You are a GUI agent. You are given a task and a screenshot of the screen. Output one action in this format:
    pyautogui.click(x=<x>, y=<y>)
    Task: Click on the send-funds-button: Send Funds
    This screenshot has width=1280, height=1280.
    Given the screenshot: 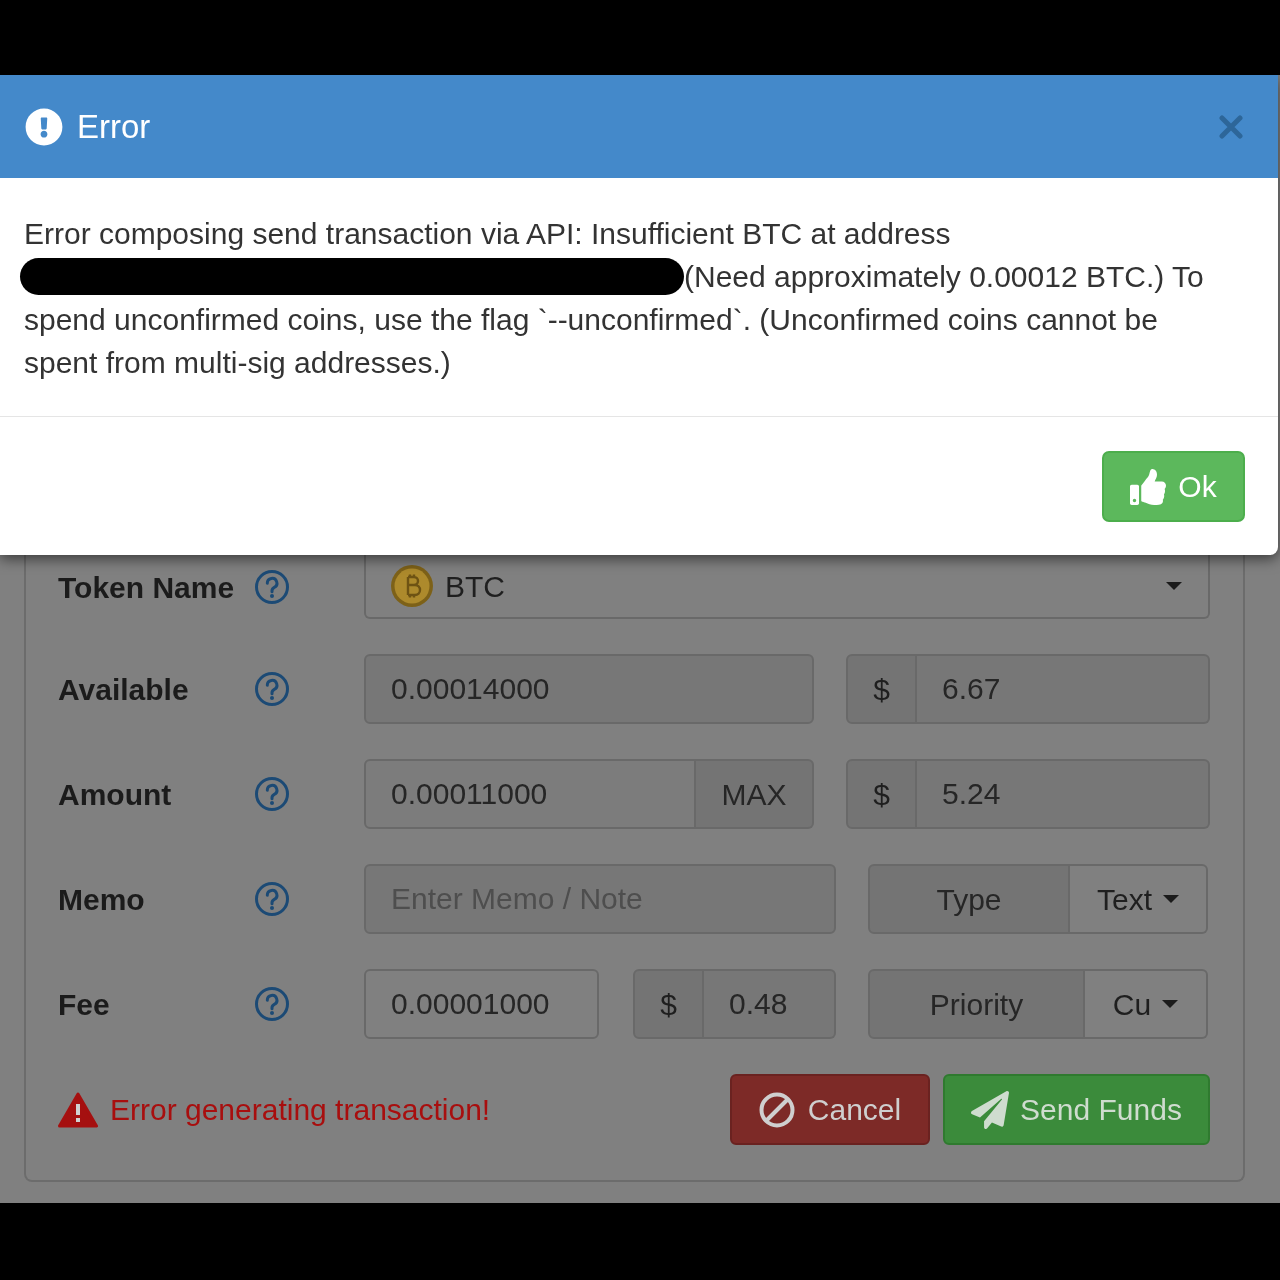 What is the action you would take?
    pyautogui.click(x=1076, y=1109)
    